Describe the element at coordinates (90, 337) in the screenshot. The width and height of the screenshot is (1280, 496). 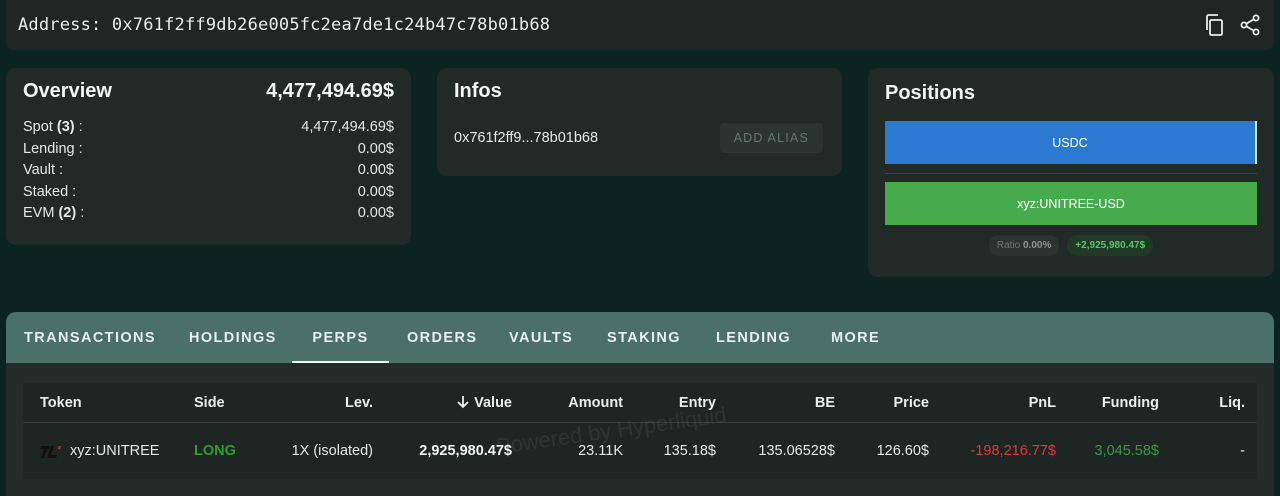
I see `tab-transactions: TRANSACTIONS` at that location.